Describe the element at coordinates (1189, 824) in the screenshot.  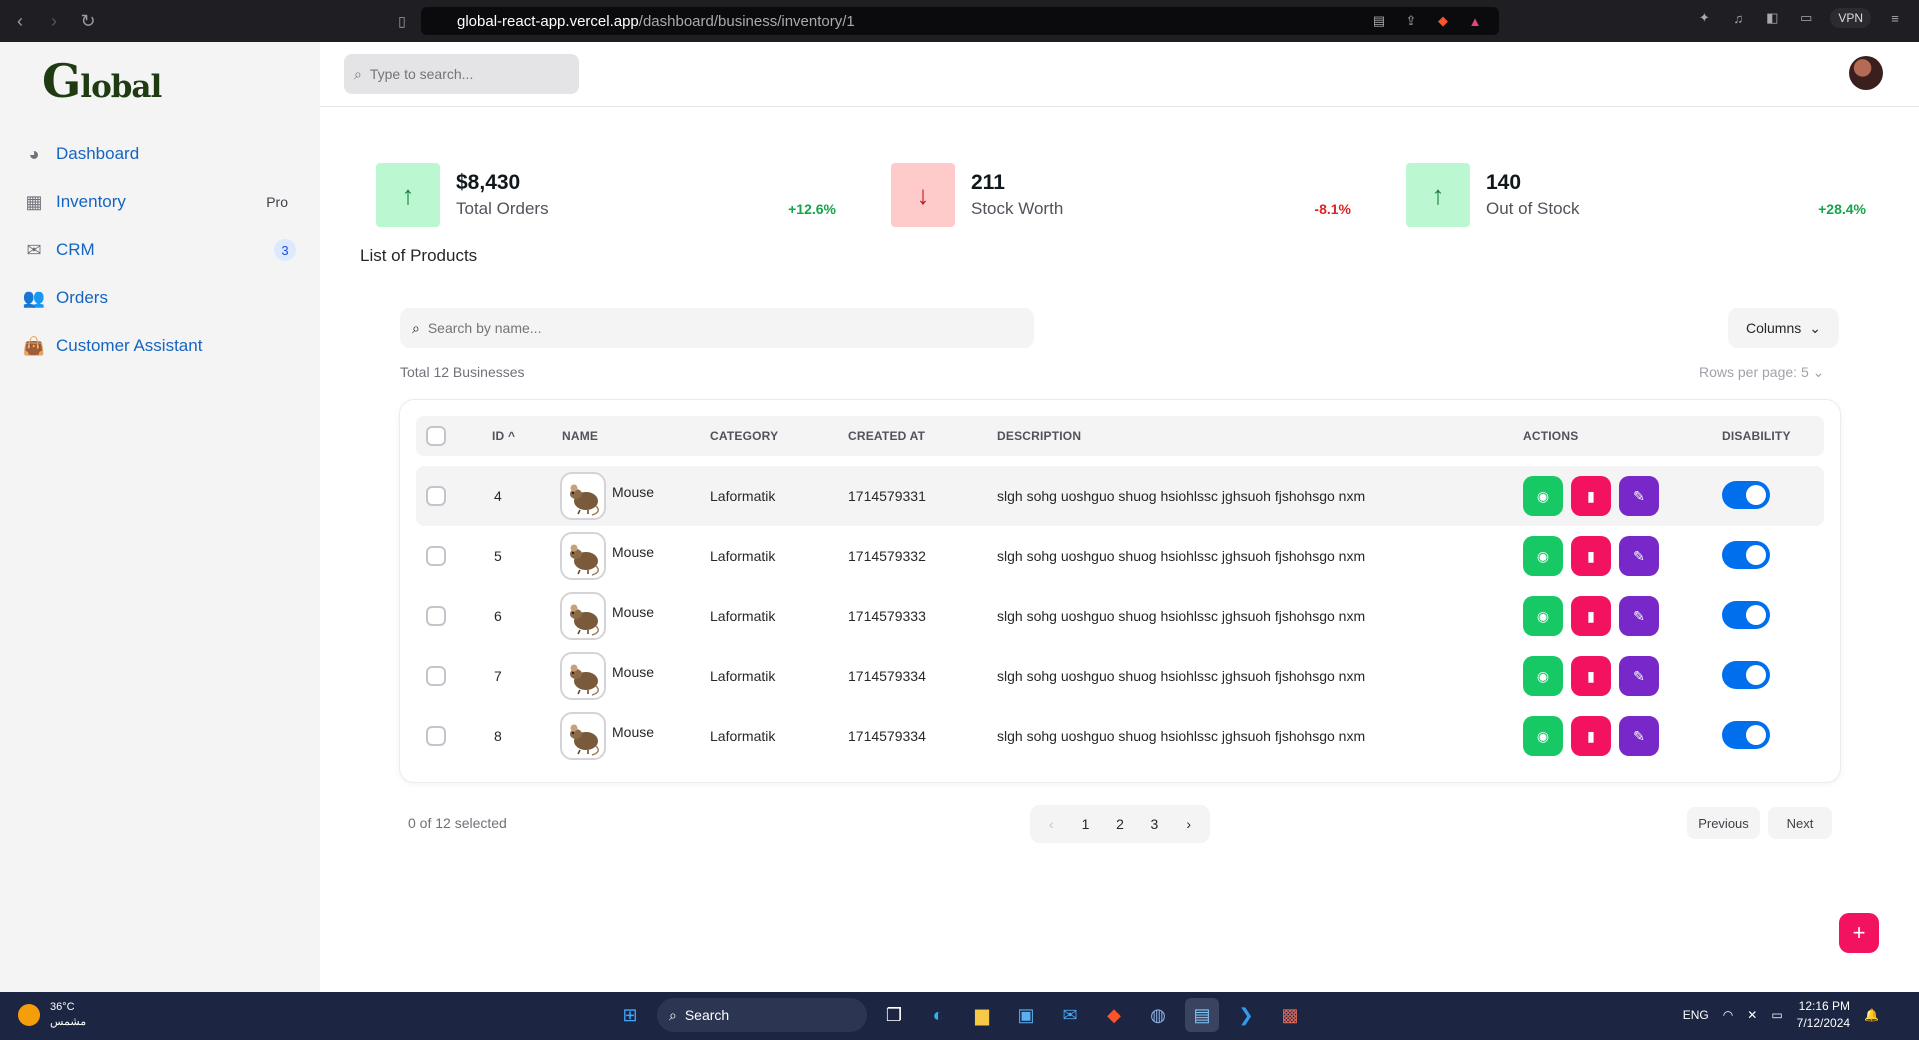
I see `chevron-right-icon: ›` at that location.